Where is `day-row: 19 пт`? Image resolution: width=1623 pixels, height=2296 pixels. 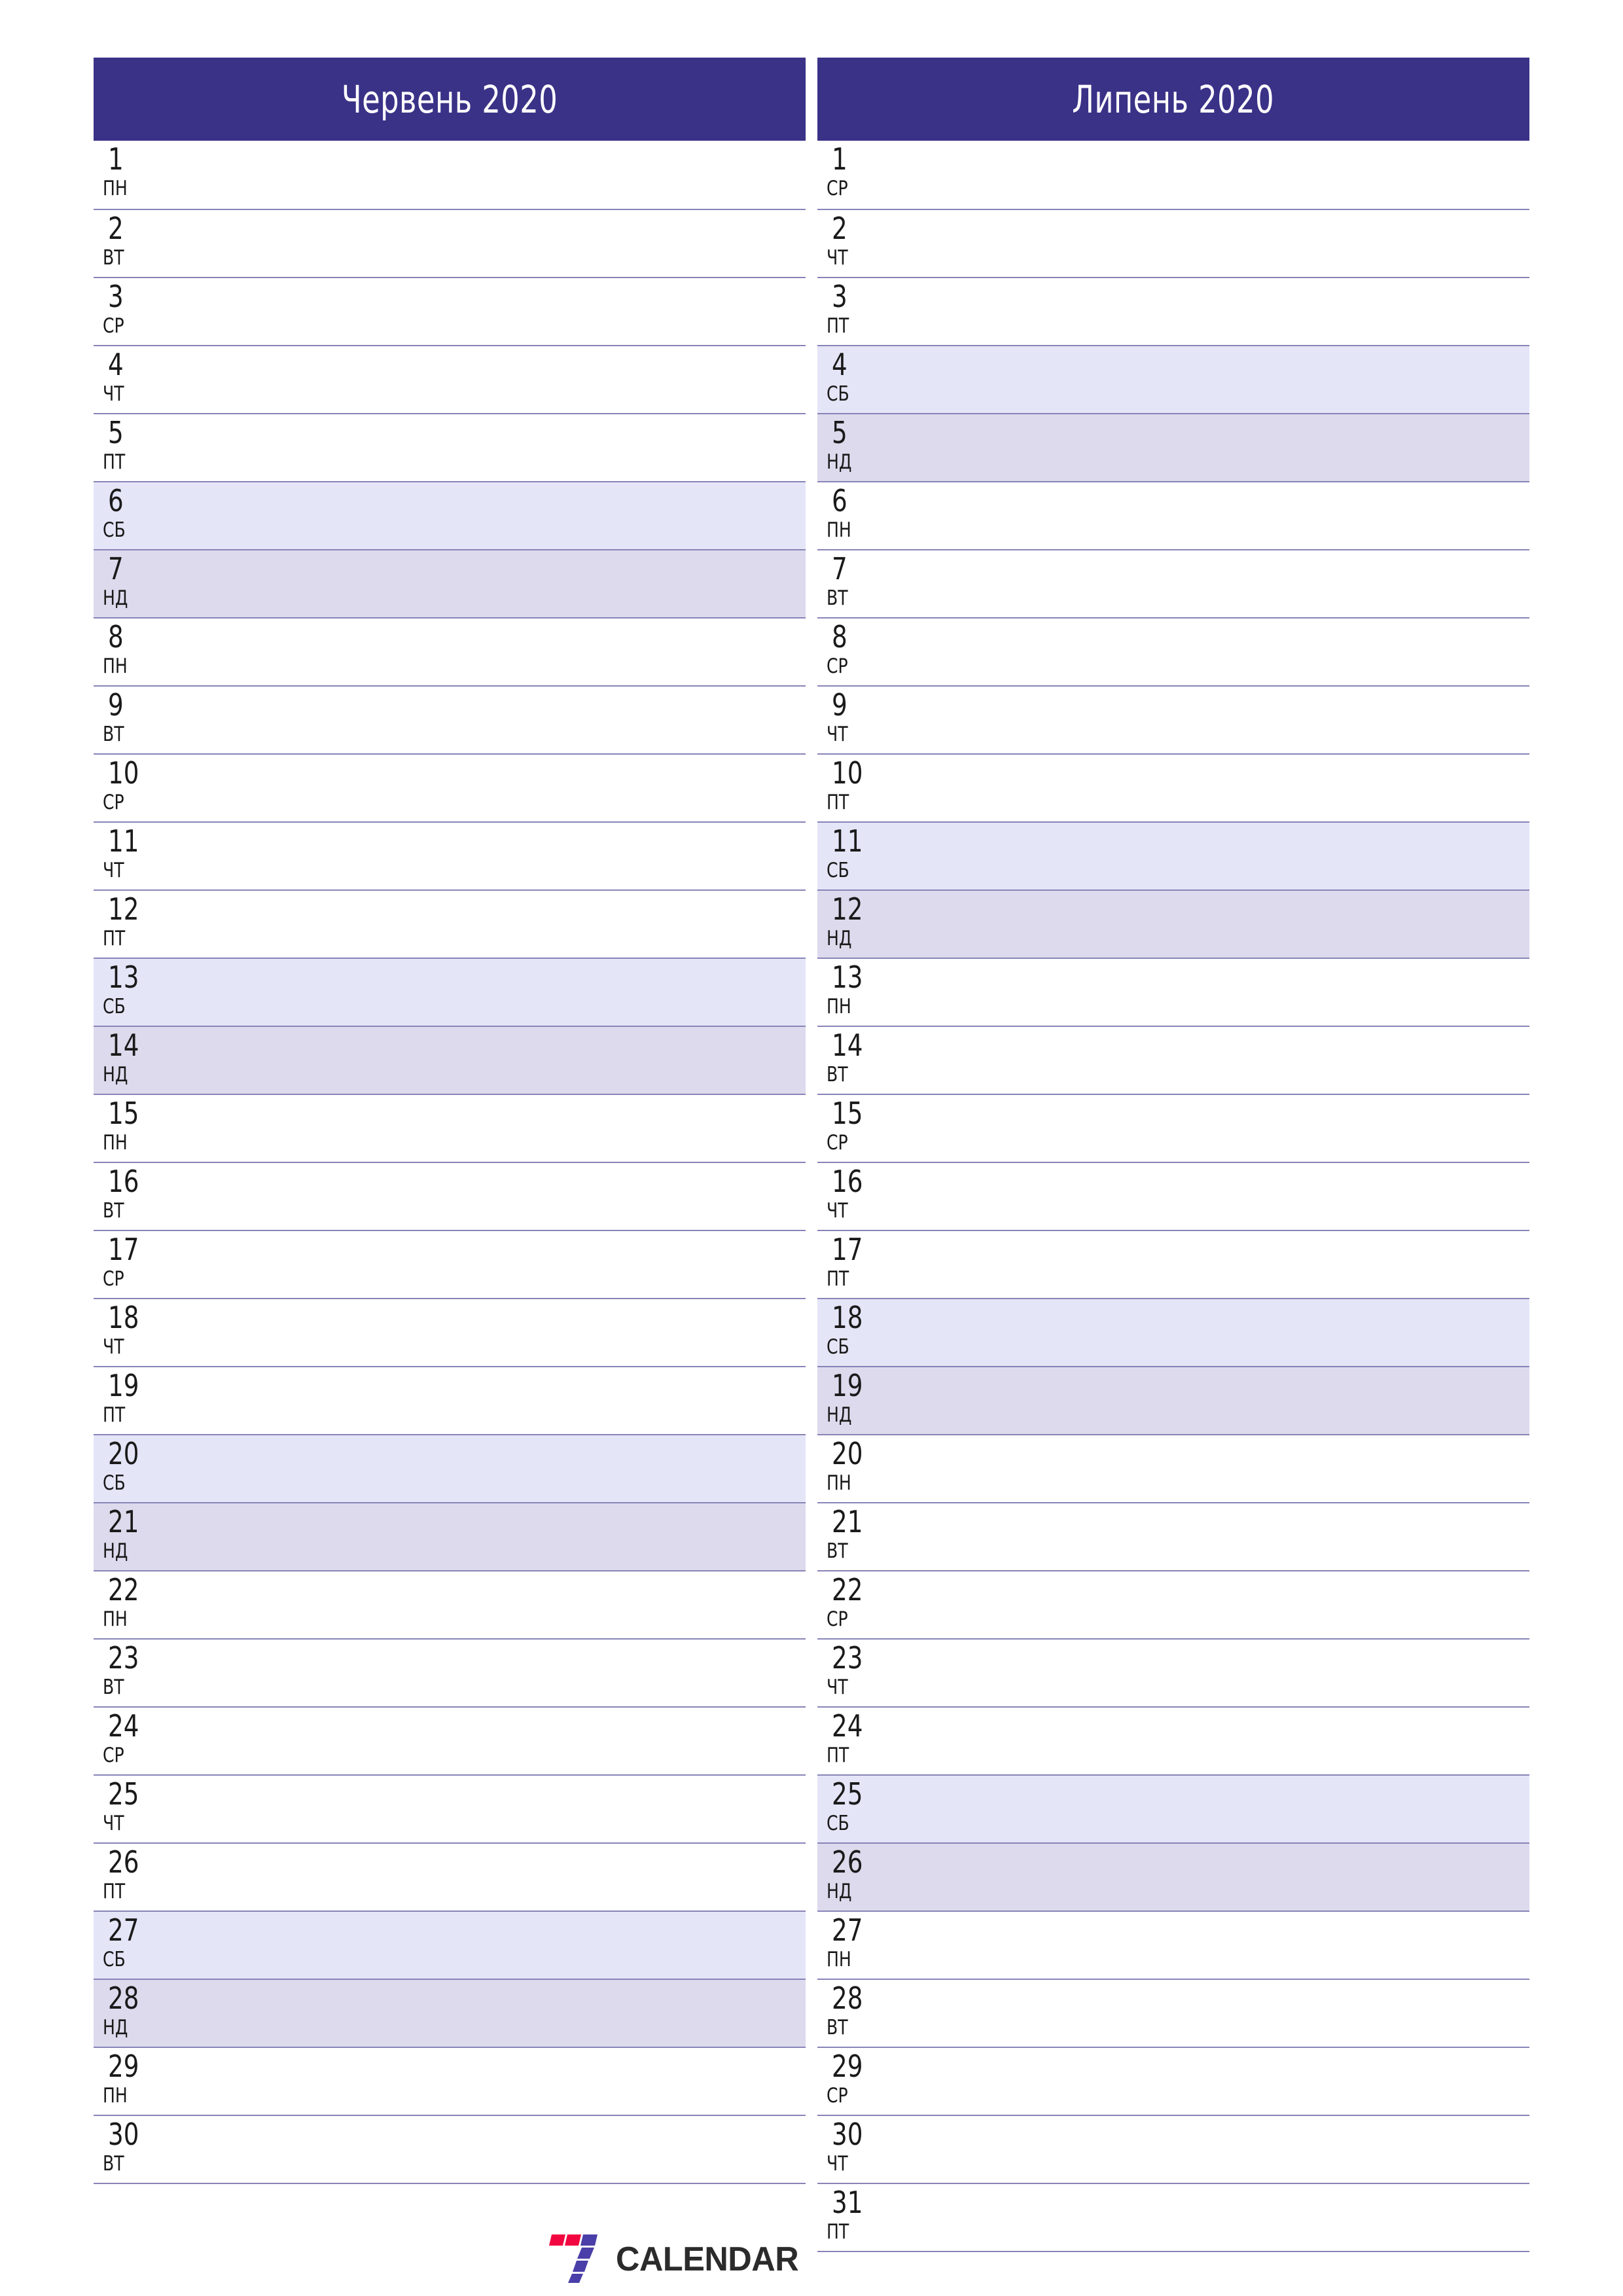
day-row: 19 пт is located at coordinates (450, 1400).